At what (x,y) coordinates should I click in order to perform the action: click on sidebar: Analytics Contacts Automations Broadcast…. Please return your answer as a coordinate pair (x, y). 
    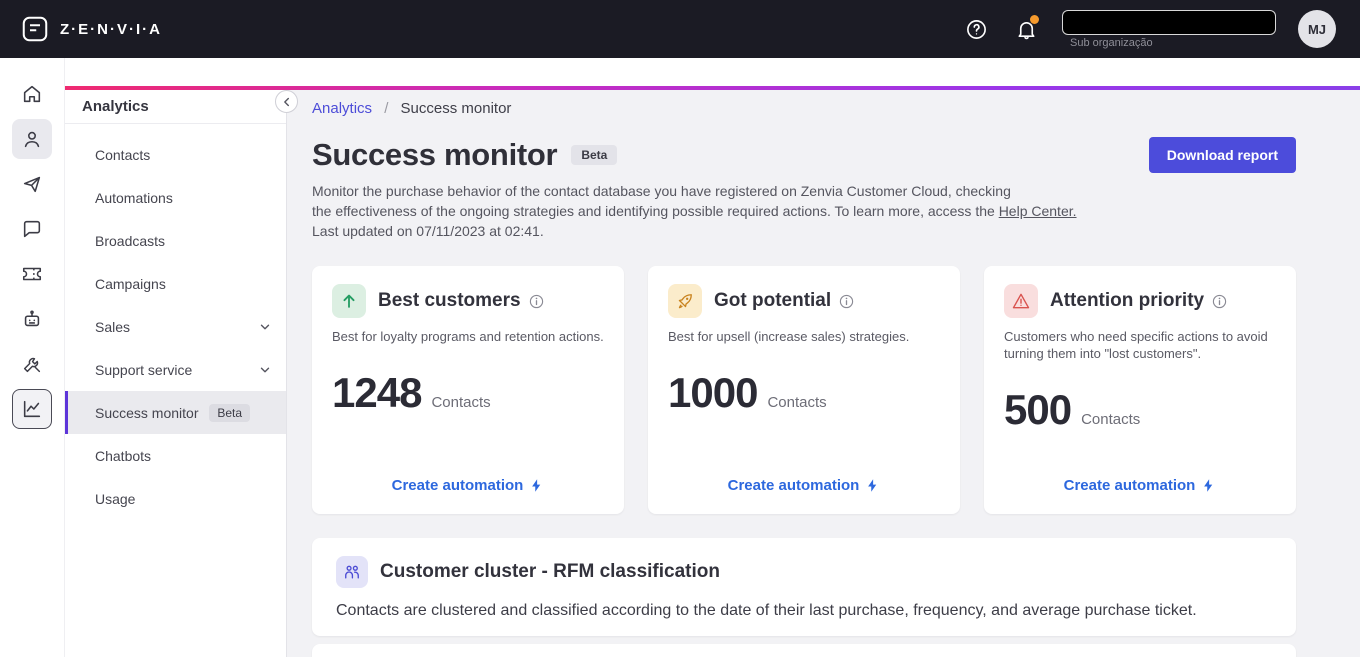
    Looking at the image, I should click on (181, 373).